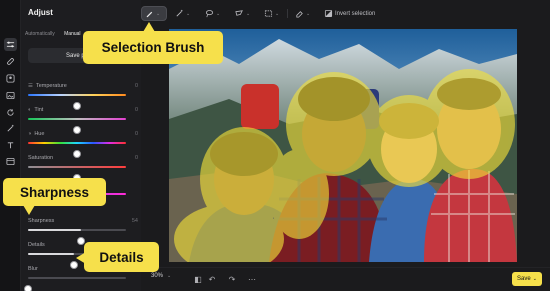 The width and height of the screenshot is (550, 291). I want to click on bottom-bar: 30% ⌄ ◧ ↶ ↷ ⋯ Save ⌄, so click(345, 279).